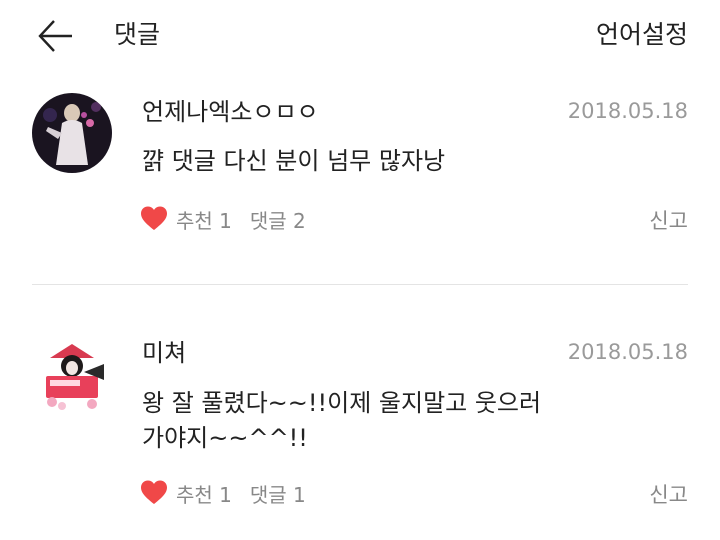 The width and height of the screenshot is (720, 540). I want to click on username: 미쳐, so click(164, 353).